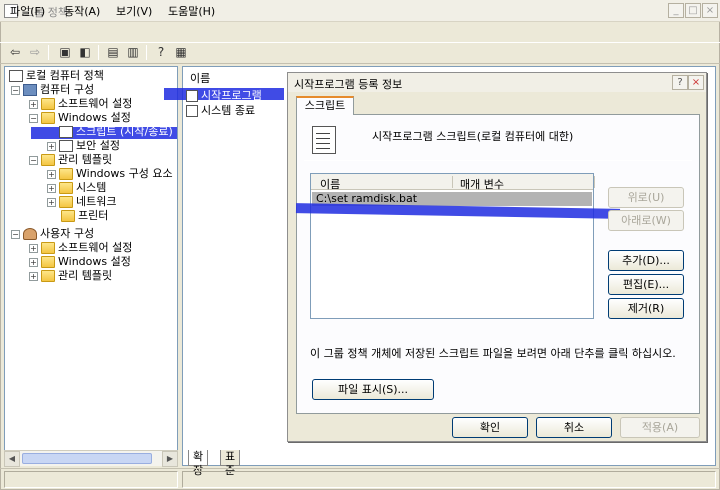 The width and height of the screenshot is (720, 490). I want to click on dialog-help-button: ?, so click(680, 82).